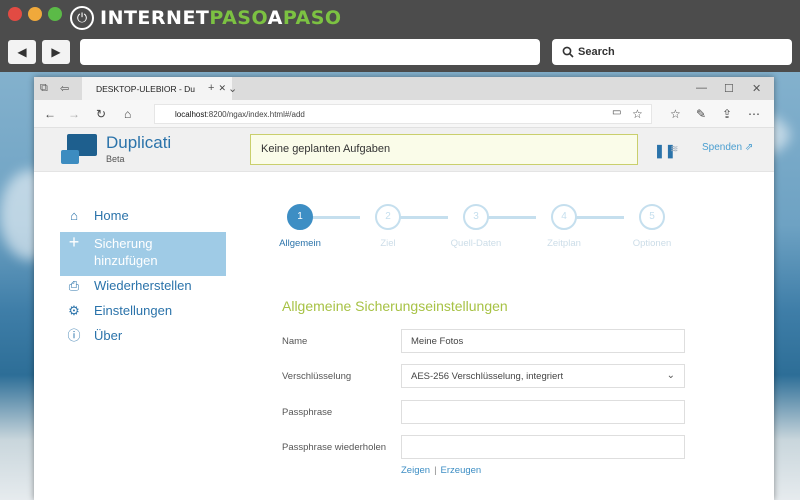 The width and height of the screenshot is (800, 500). Describe the element at coordinates (101, 114) in the screenshot. I see `refresh-icon: ↻` at that location.